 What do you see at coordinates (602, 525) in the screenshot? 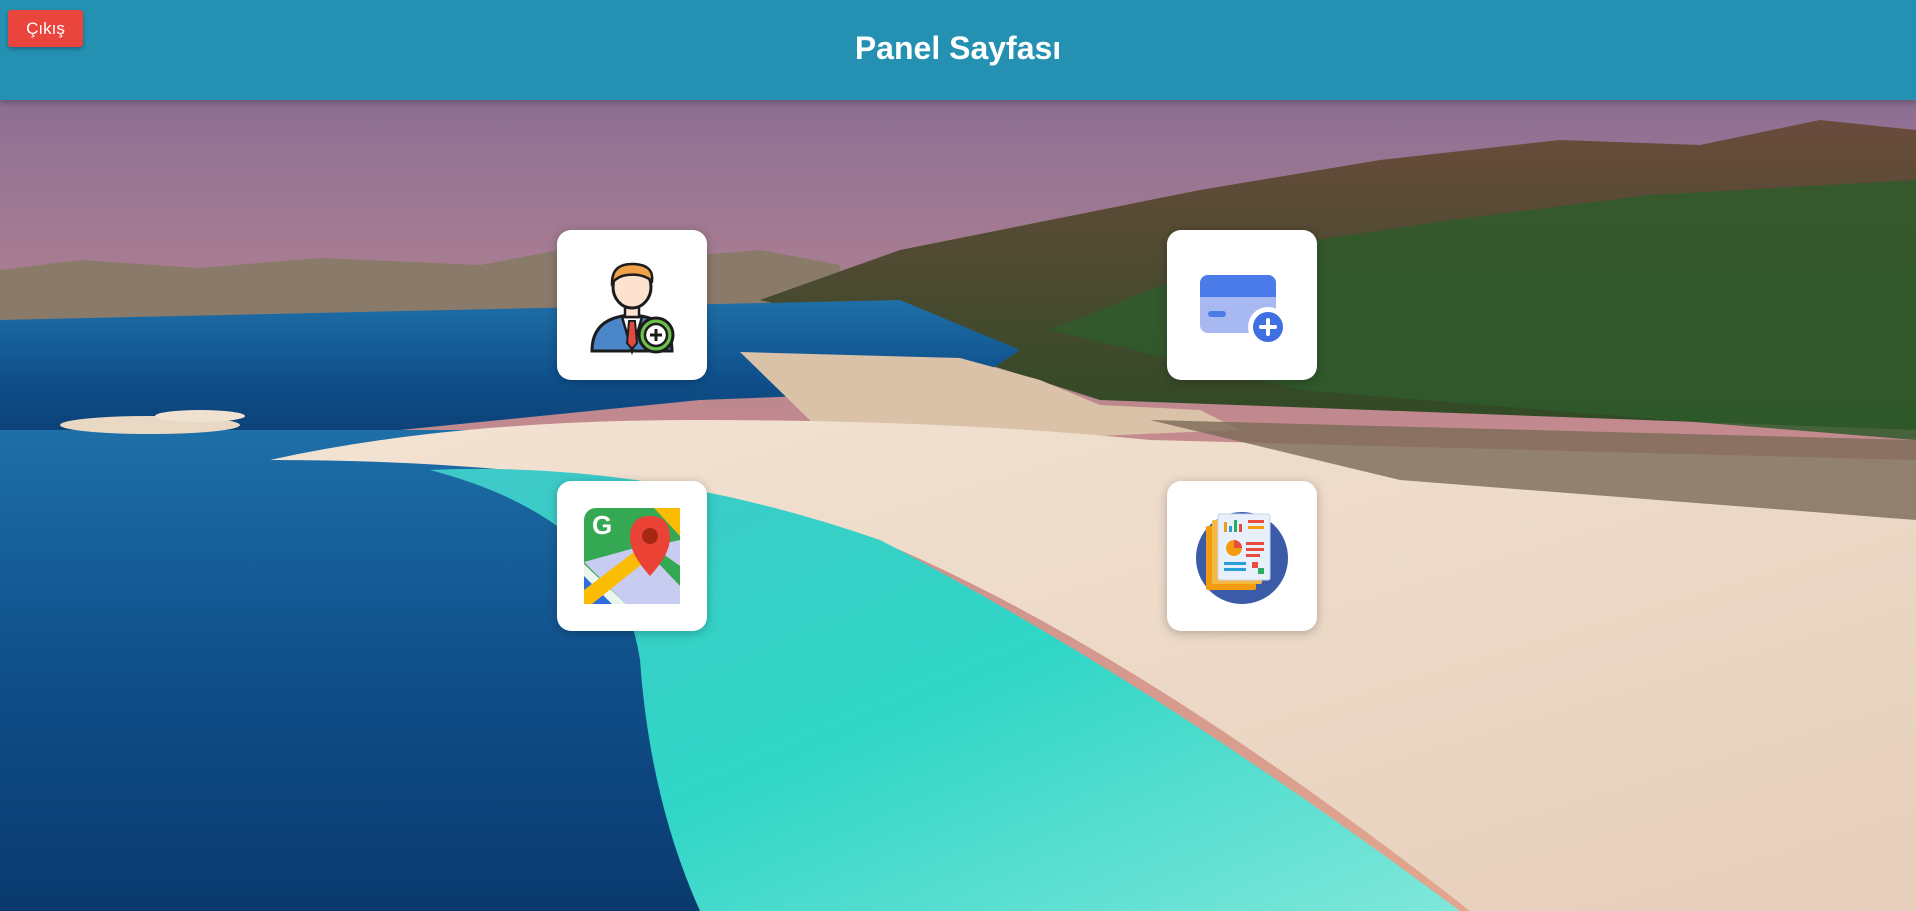
I see `svg-text: G` at bounding box center [602, 525].